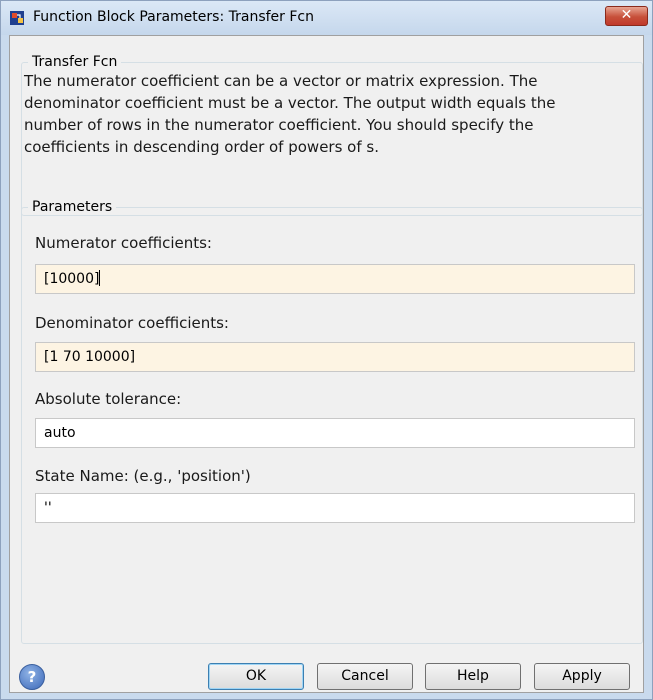 The width and height of the screenshot is (653, 700). I want to click on numerator-value: [10000], so click(72, 279).